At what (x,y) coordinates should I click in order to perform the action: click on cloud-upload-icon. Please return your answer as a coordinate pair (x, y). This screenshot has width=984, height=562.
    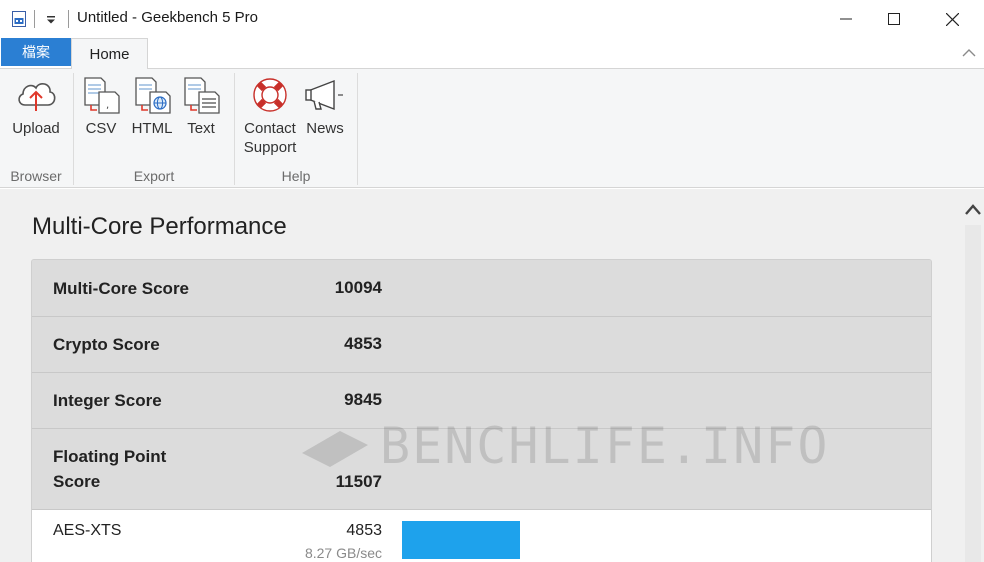
    Looking at the image, I should click on (37, 97).